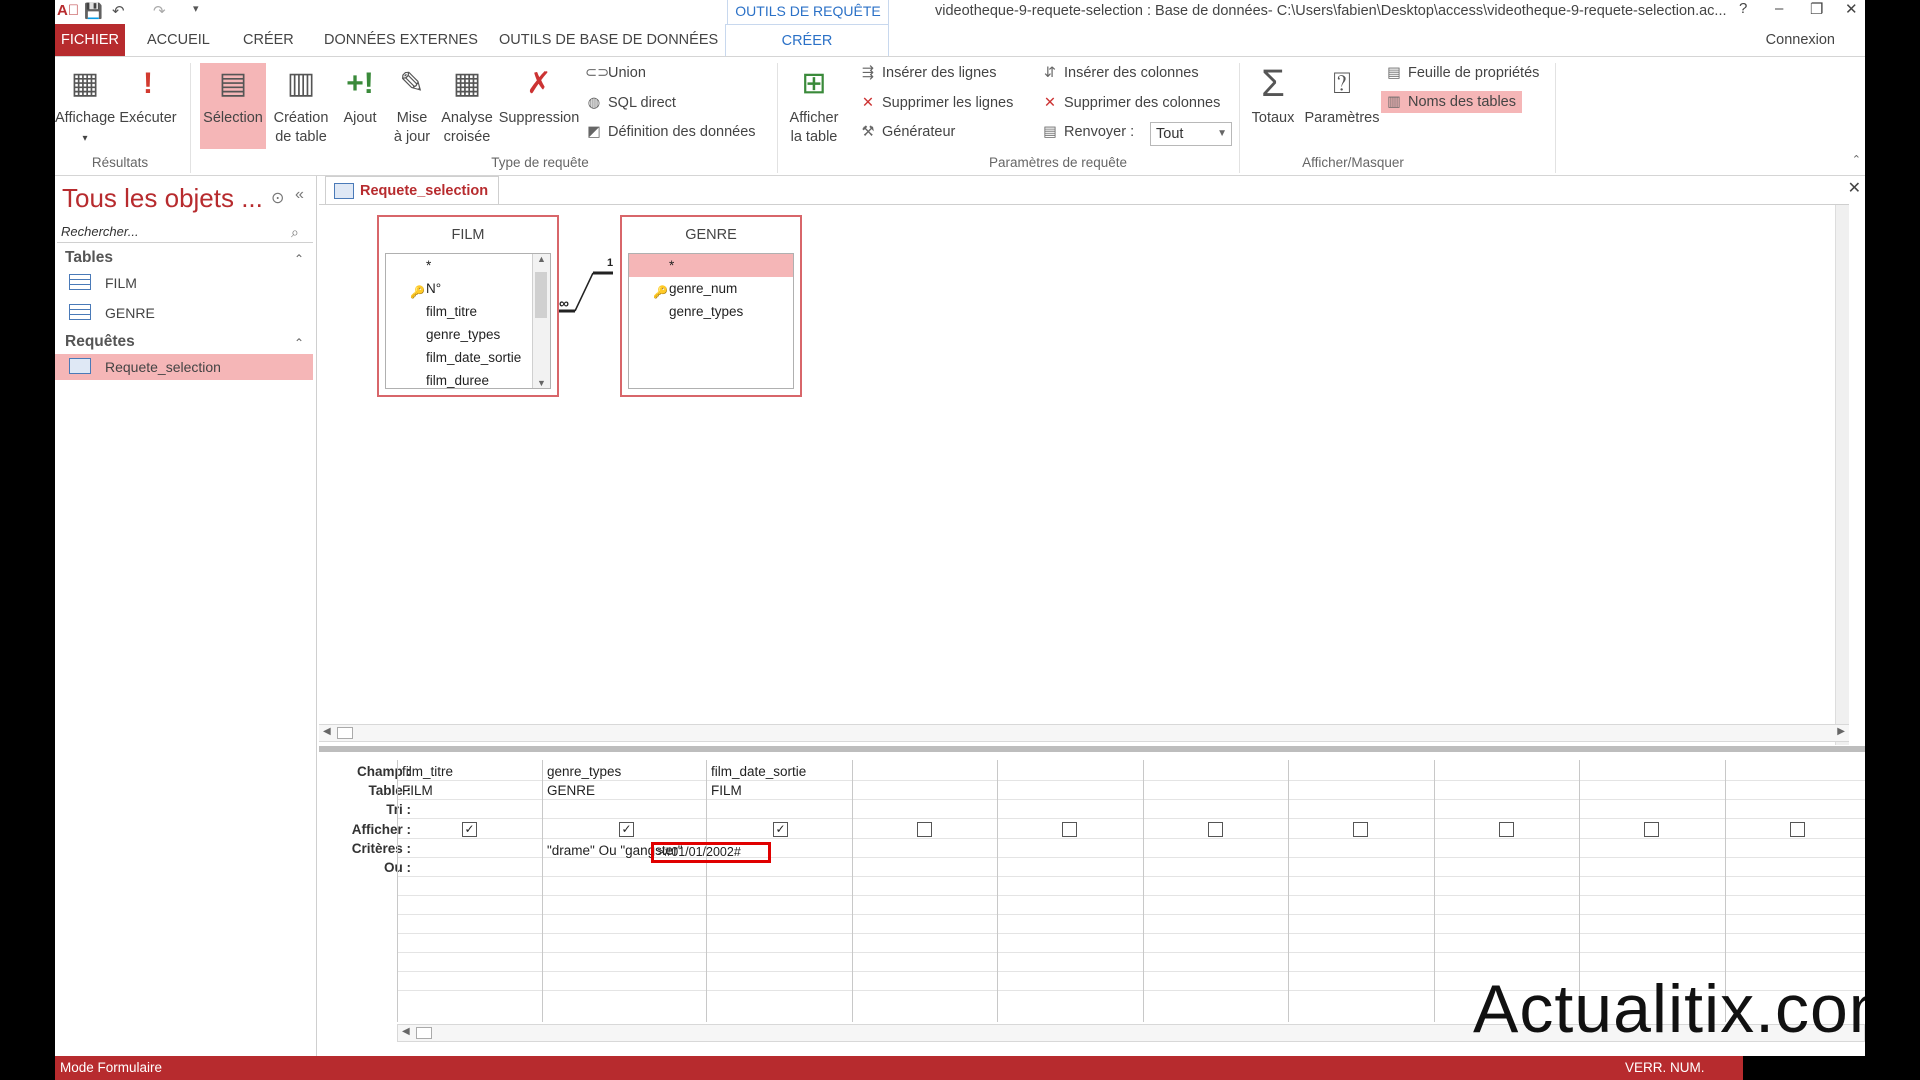  Describe the element at coordinates (594, 103) in the screenshot. I see `globe-icon: ◍` at that location.